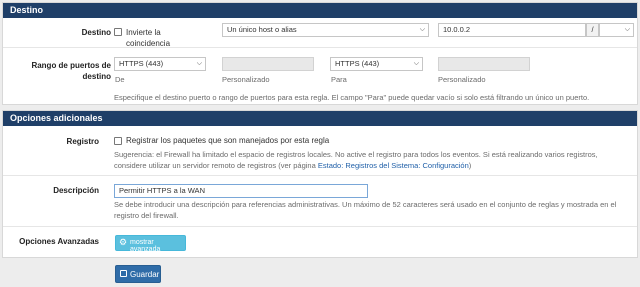 Image resolution: width=640 pixels, height=287 pixels. I want to click on slash-addon: /, so click(592, 30).